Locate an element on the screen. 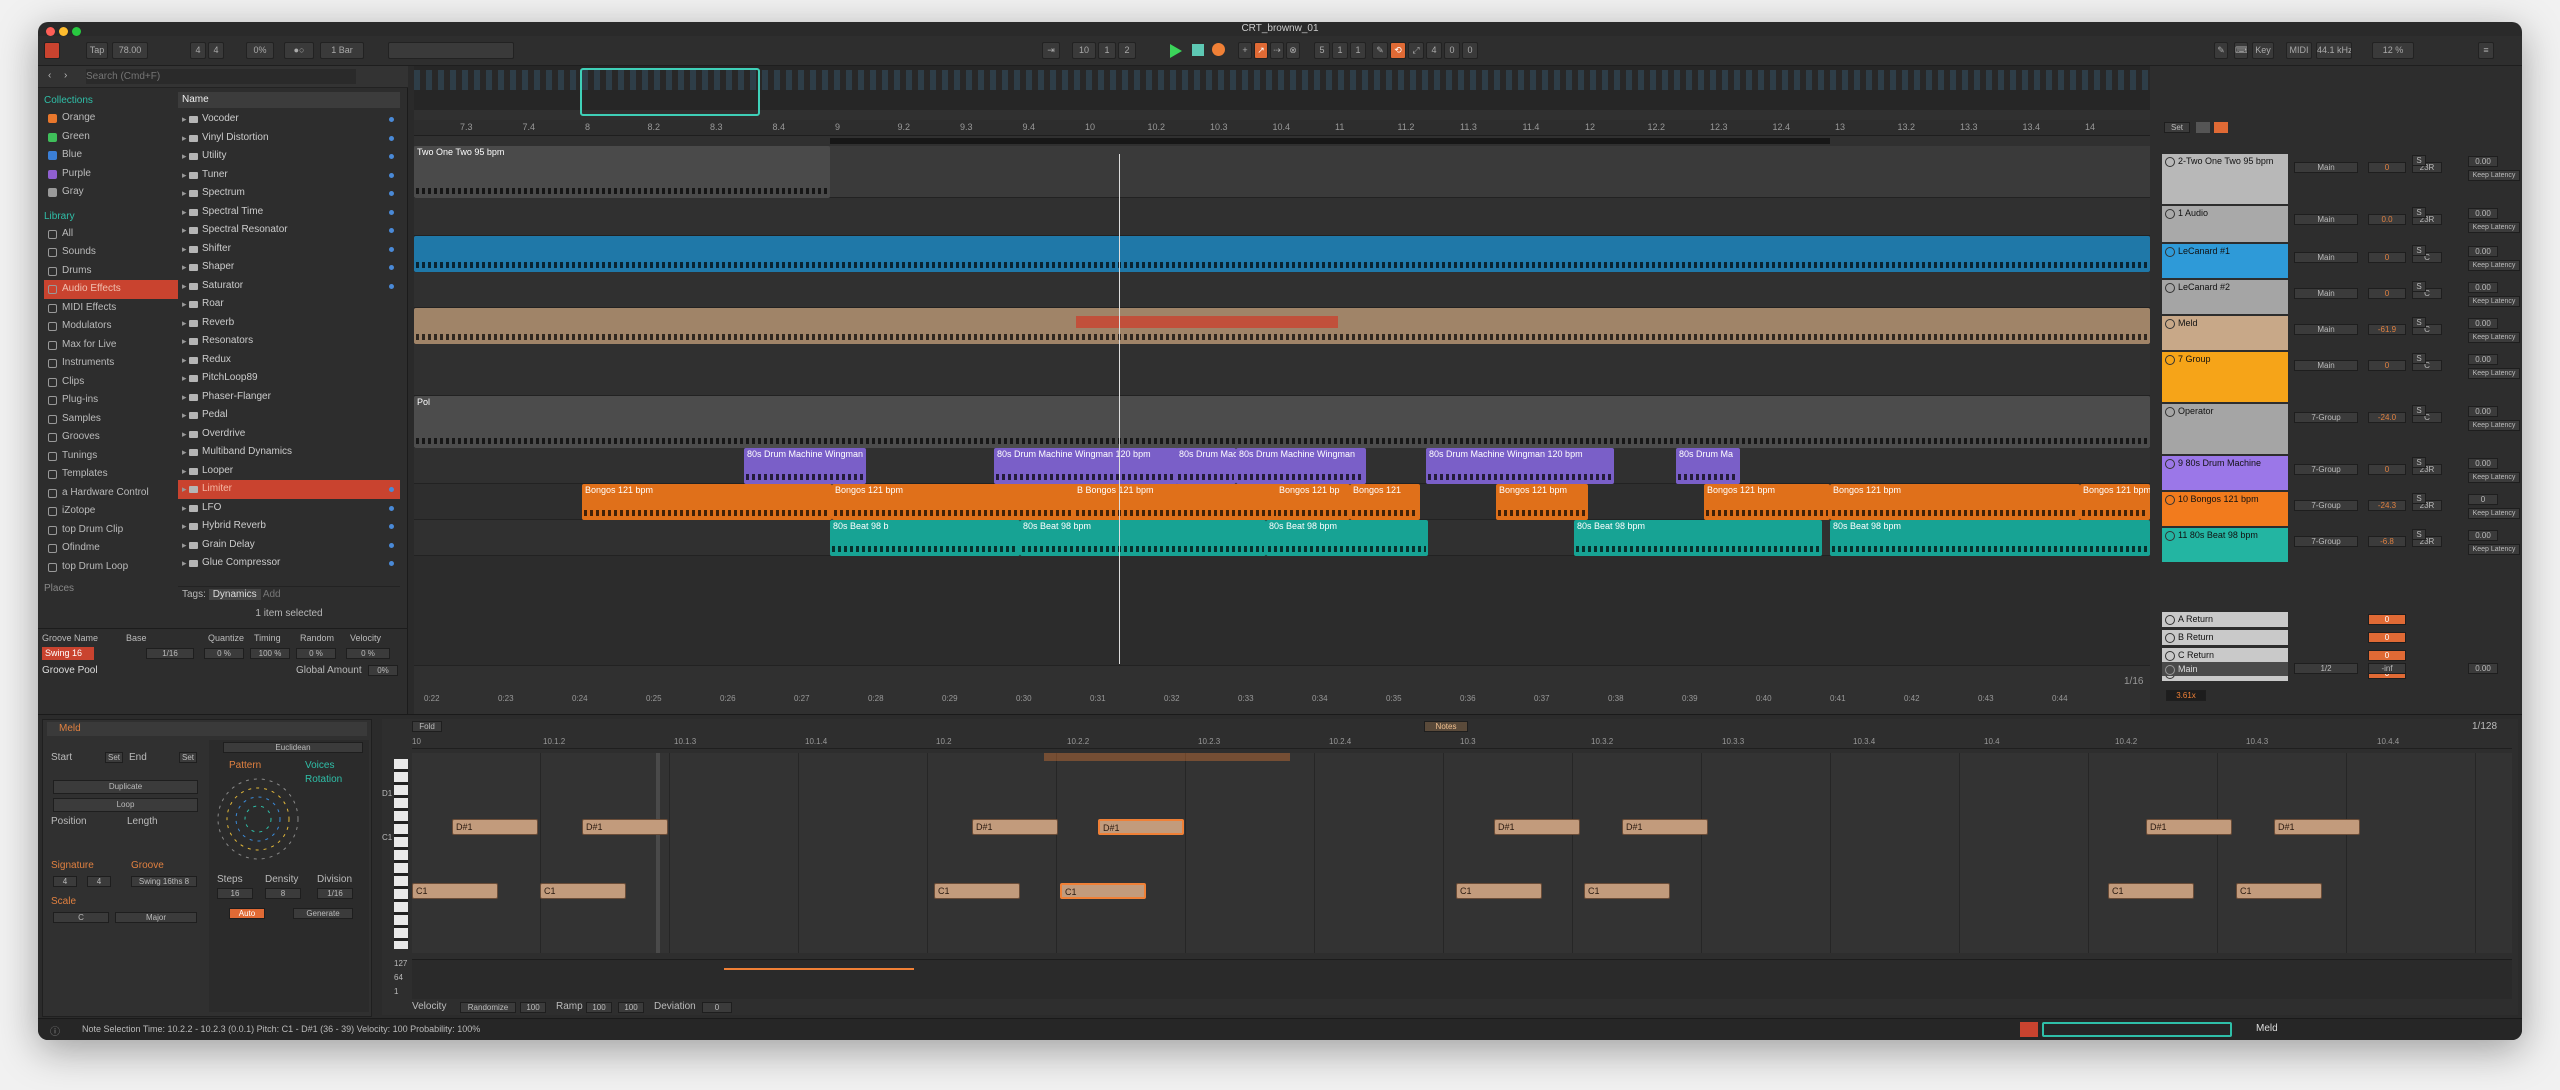  minimize-window-button is located at coordinates (63, 31).